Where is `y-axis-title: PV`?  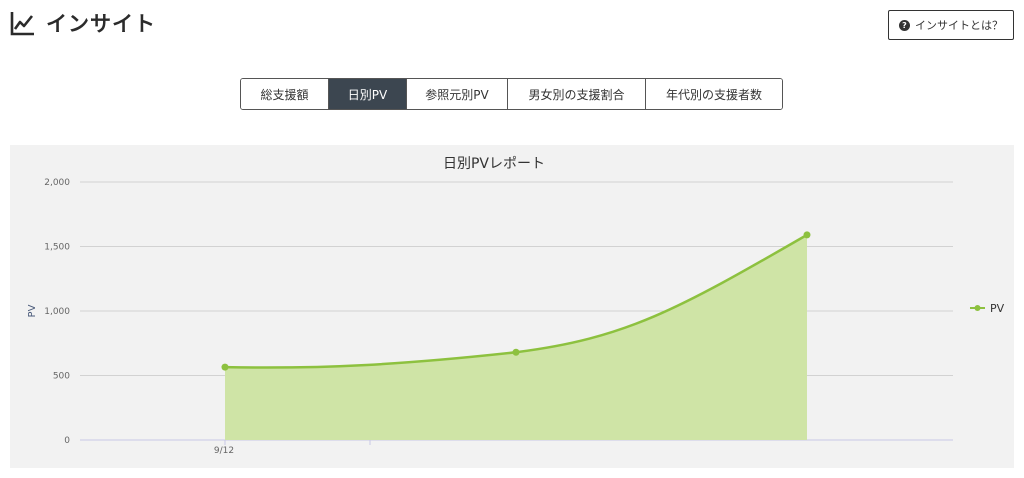
y-axis-title: PV is located at coordinates (32, 310).